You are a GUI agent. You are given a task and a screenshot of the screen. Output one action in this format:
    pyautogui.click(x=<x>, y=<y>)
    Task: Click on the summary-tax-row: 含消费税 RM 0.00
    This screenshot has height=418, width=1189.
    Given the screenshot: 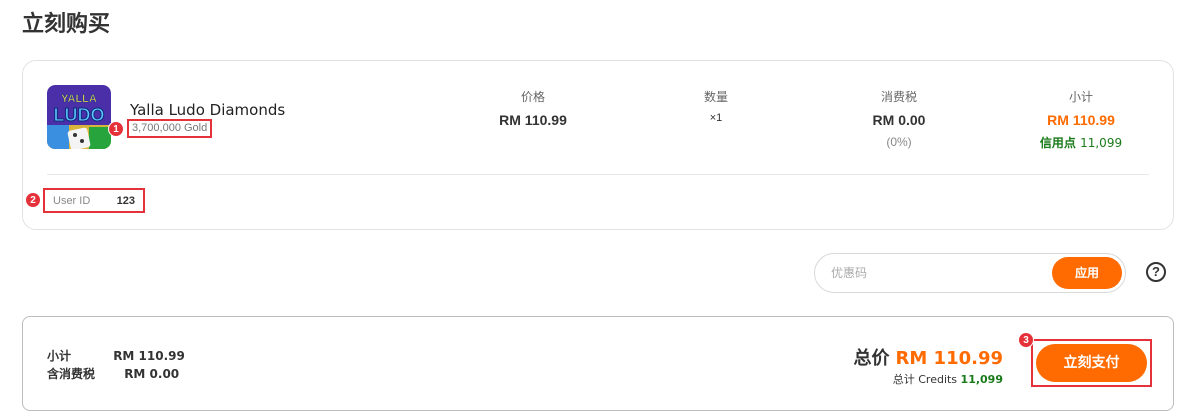 What is the action you would take?
    pyautogui.click(x=113, y=373)
    